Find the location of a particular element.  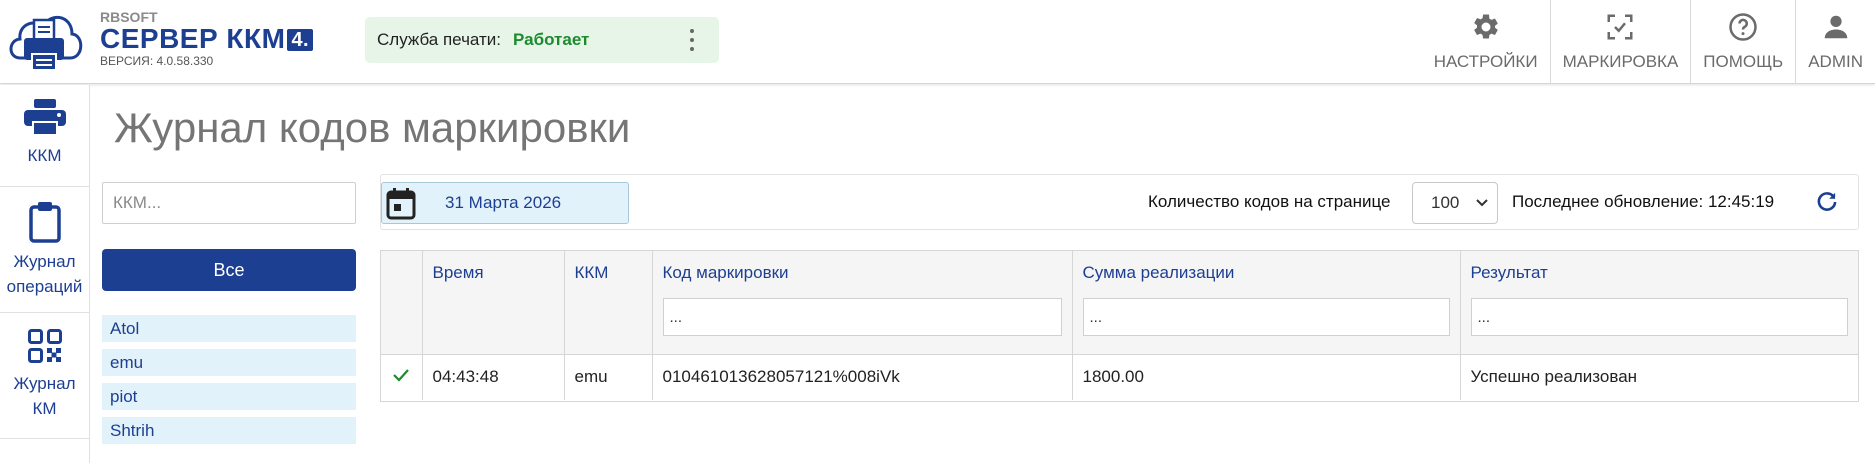

row-status-cell is located at coordinates (402, 377).